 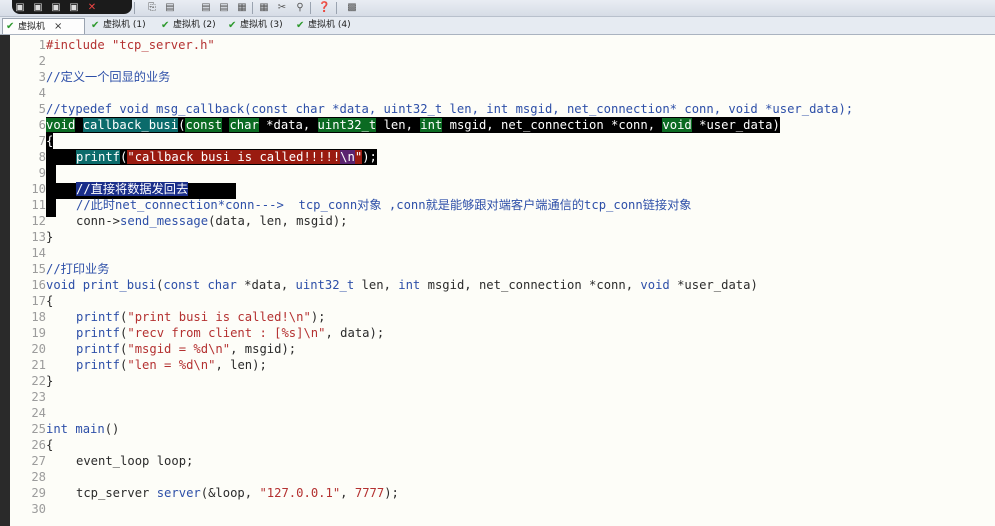 I want to click on code-line: 13}, so click(x=31, y=237).